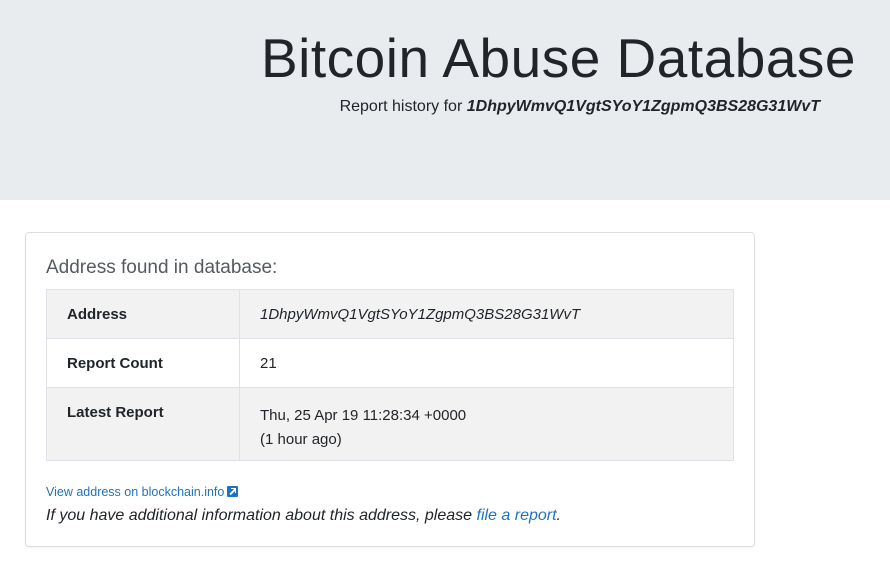 The image size is (890, 572). What do you see at coordinates (401, 106) in the screenshot?
I see `subtitle-prefix: Report history for` at bounding box center [401, 106].